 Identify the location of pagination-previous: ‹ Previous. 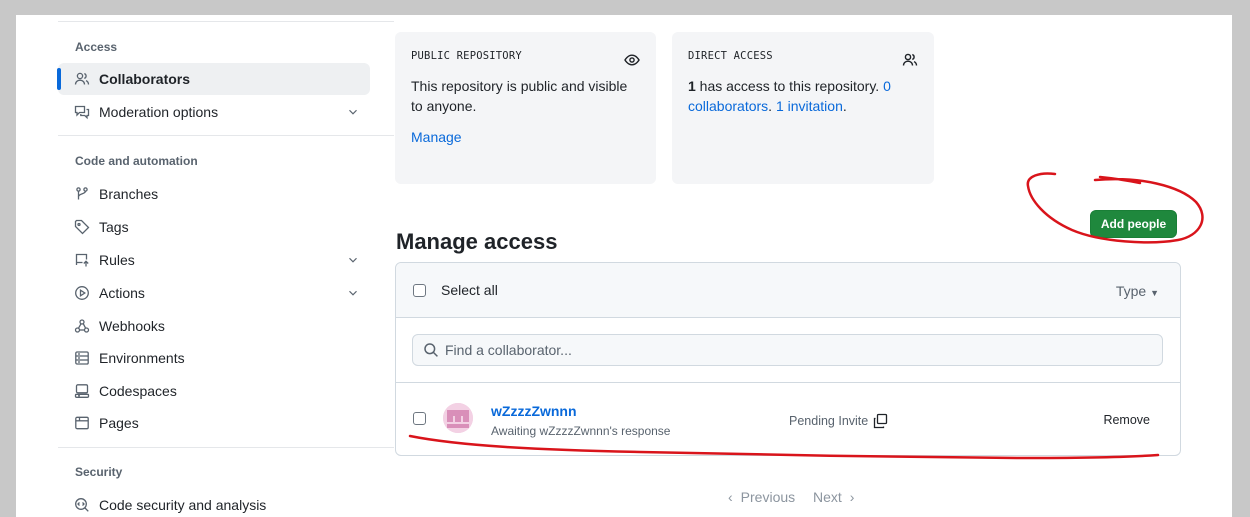
(761, 497).